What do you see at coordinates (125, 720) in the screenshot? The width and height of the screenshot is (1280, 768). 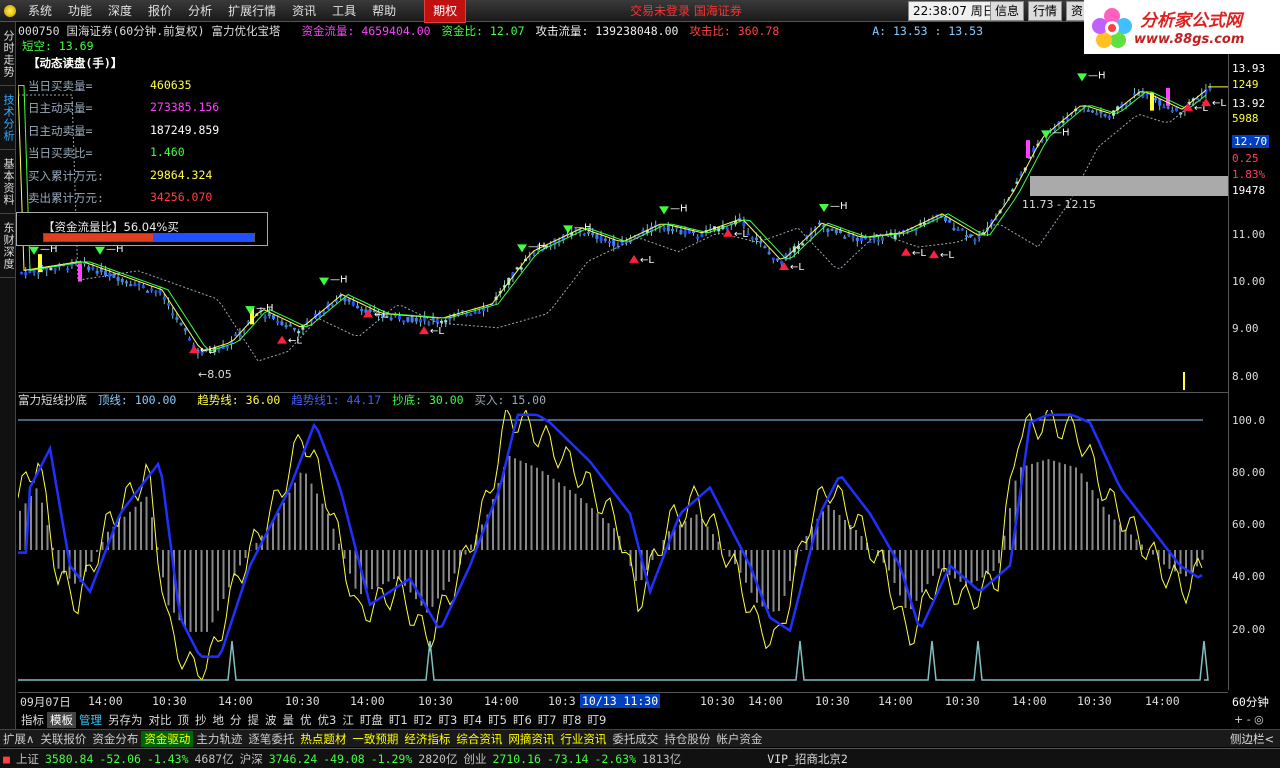 I see `toolbar-3: 另存为` at bounding box center [125, 720].